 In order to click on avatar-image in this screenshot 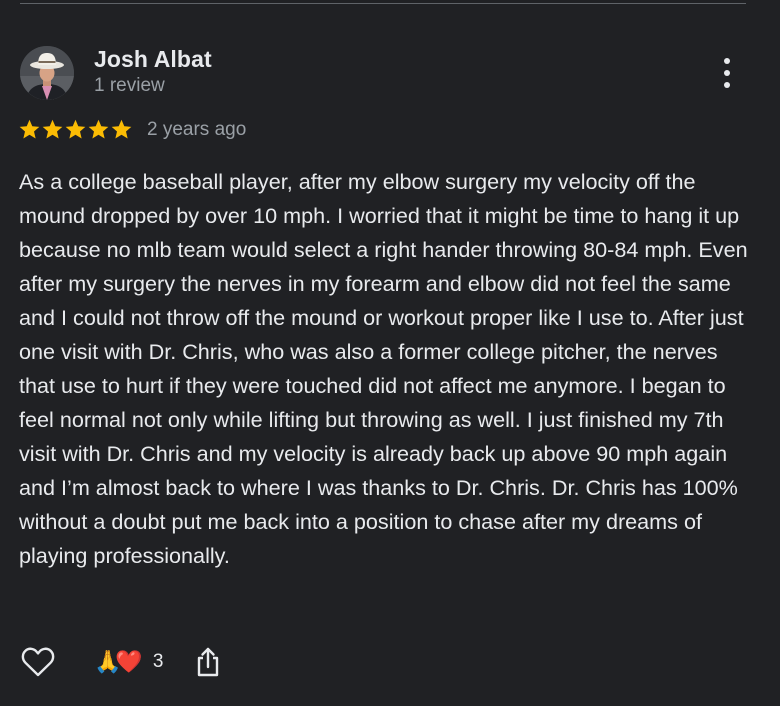, I will do `click(47, 73)`.